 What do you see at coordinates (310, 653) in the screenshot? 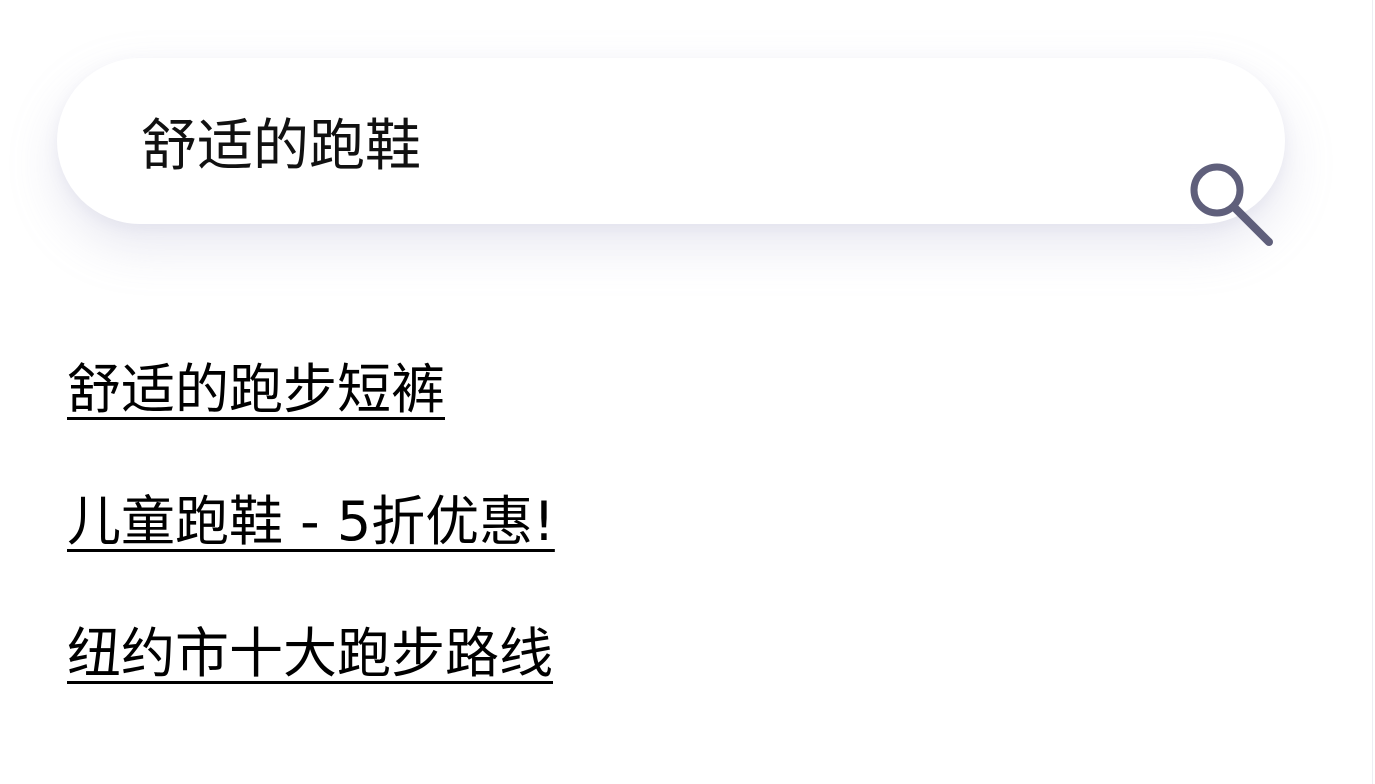
I see `suggestion-link-nyc-routes: 纽约市十大跑步路线` at bounding box center [310, 653].